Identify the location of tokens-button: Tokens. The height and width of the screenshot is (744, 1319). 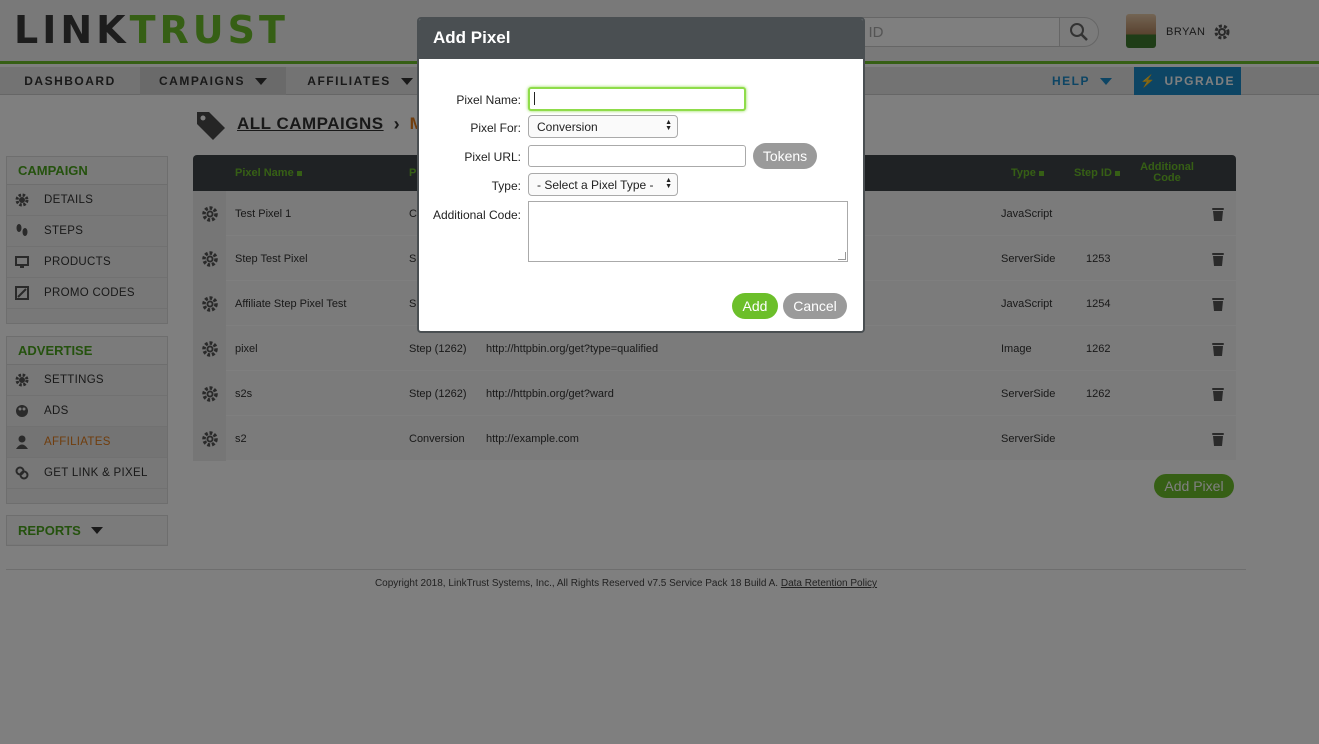
(785, 156).